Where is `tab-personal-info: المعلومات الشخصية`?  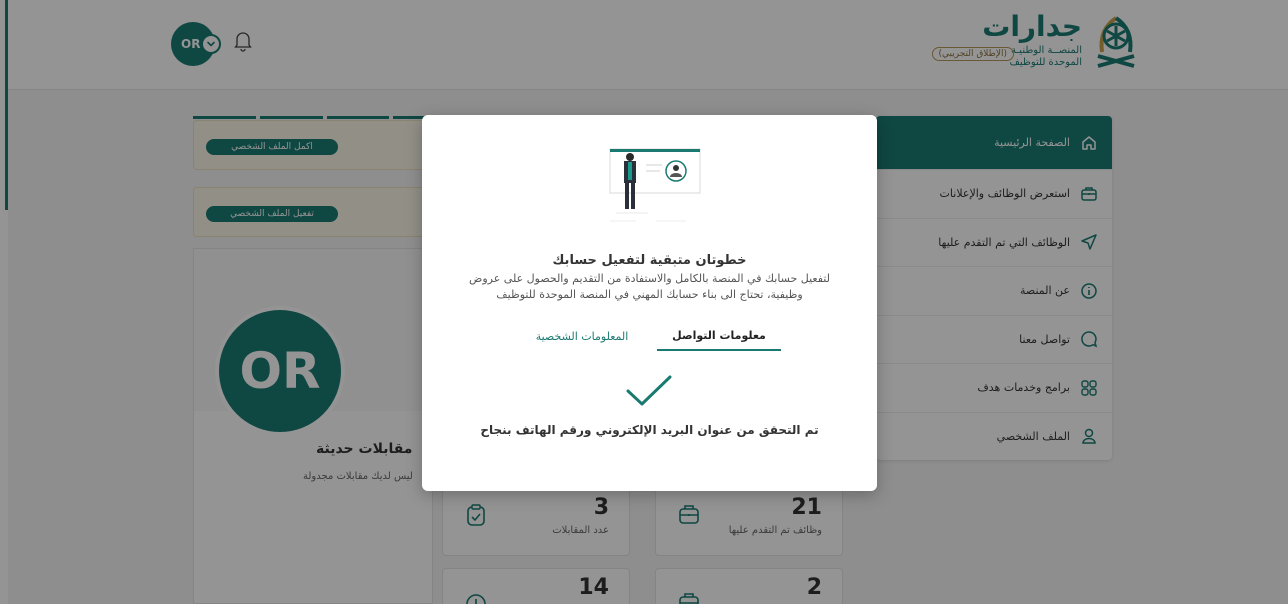 tab-personal-info: المعلومات الشخصية is located at coordinates (582, 336).